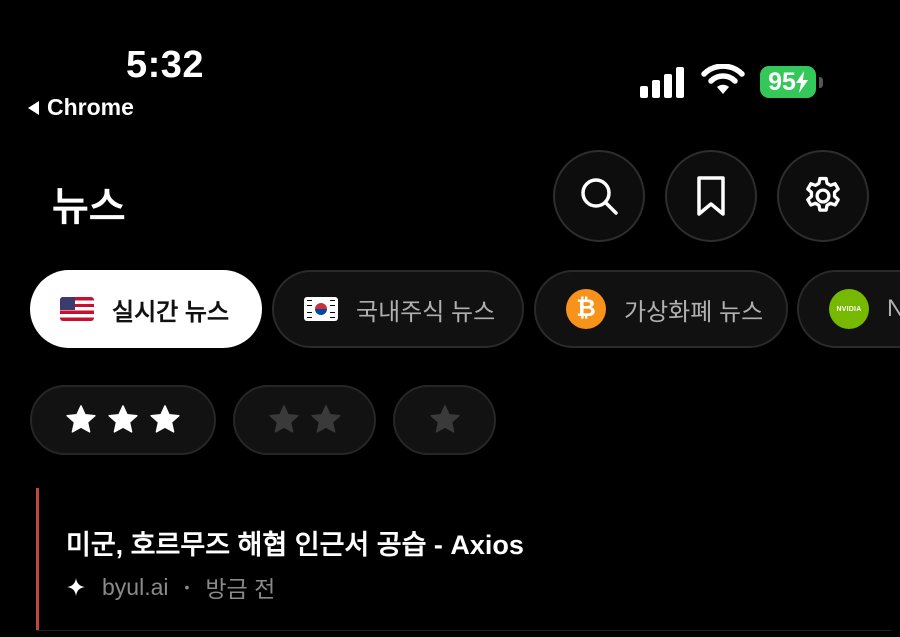 Image resolution: width=900 pixels, height=637 pixels. I want to click on category-chip-crypto: ₿ 가상화폐 뉴스, so click(661, 309).